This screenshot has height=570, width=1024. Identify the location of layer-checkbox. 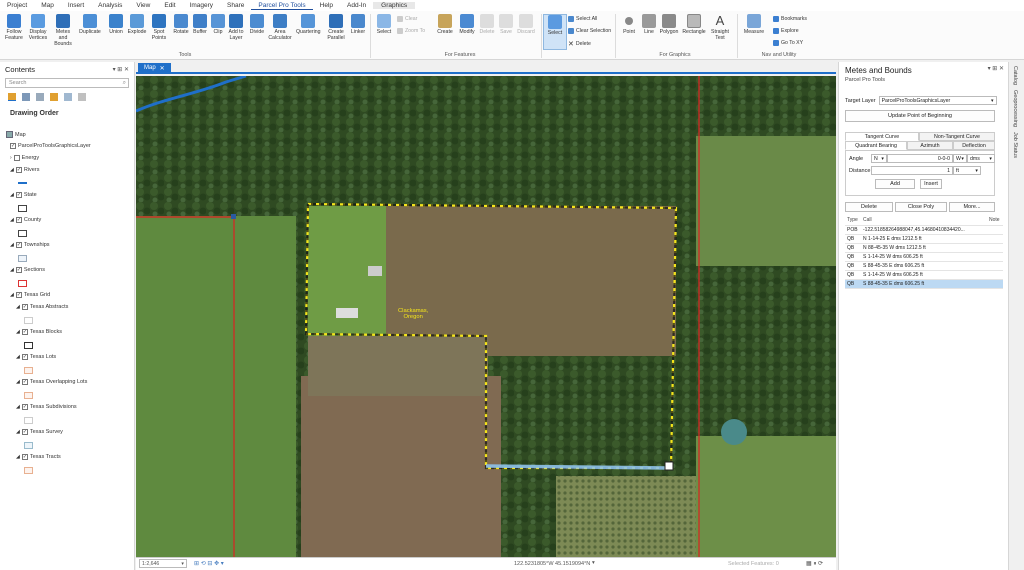
(16, 158).